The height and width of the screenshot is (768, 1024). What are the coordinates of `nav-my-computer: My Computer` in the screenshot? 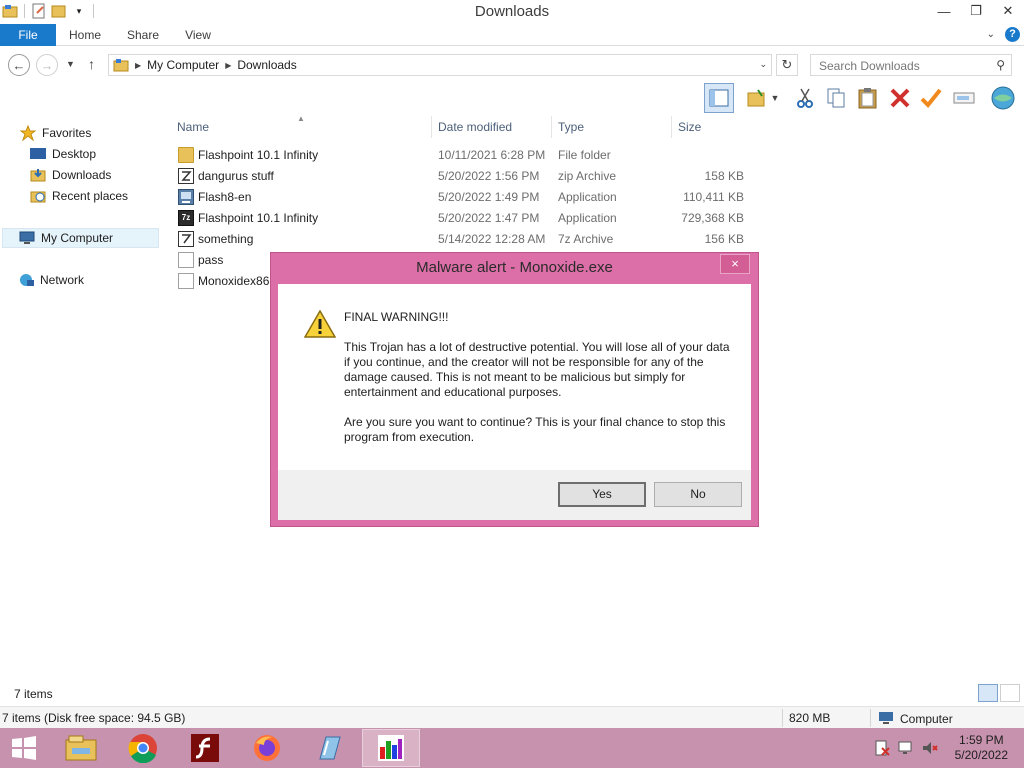 It's located at (80, 238).